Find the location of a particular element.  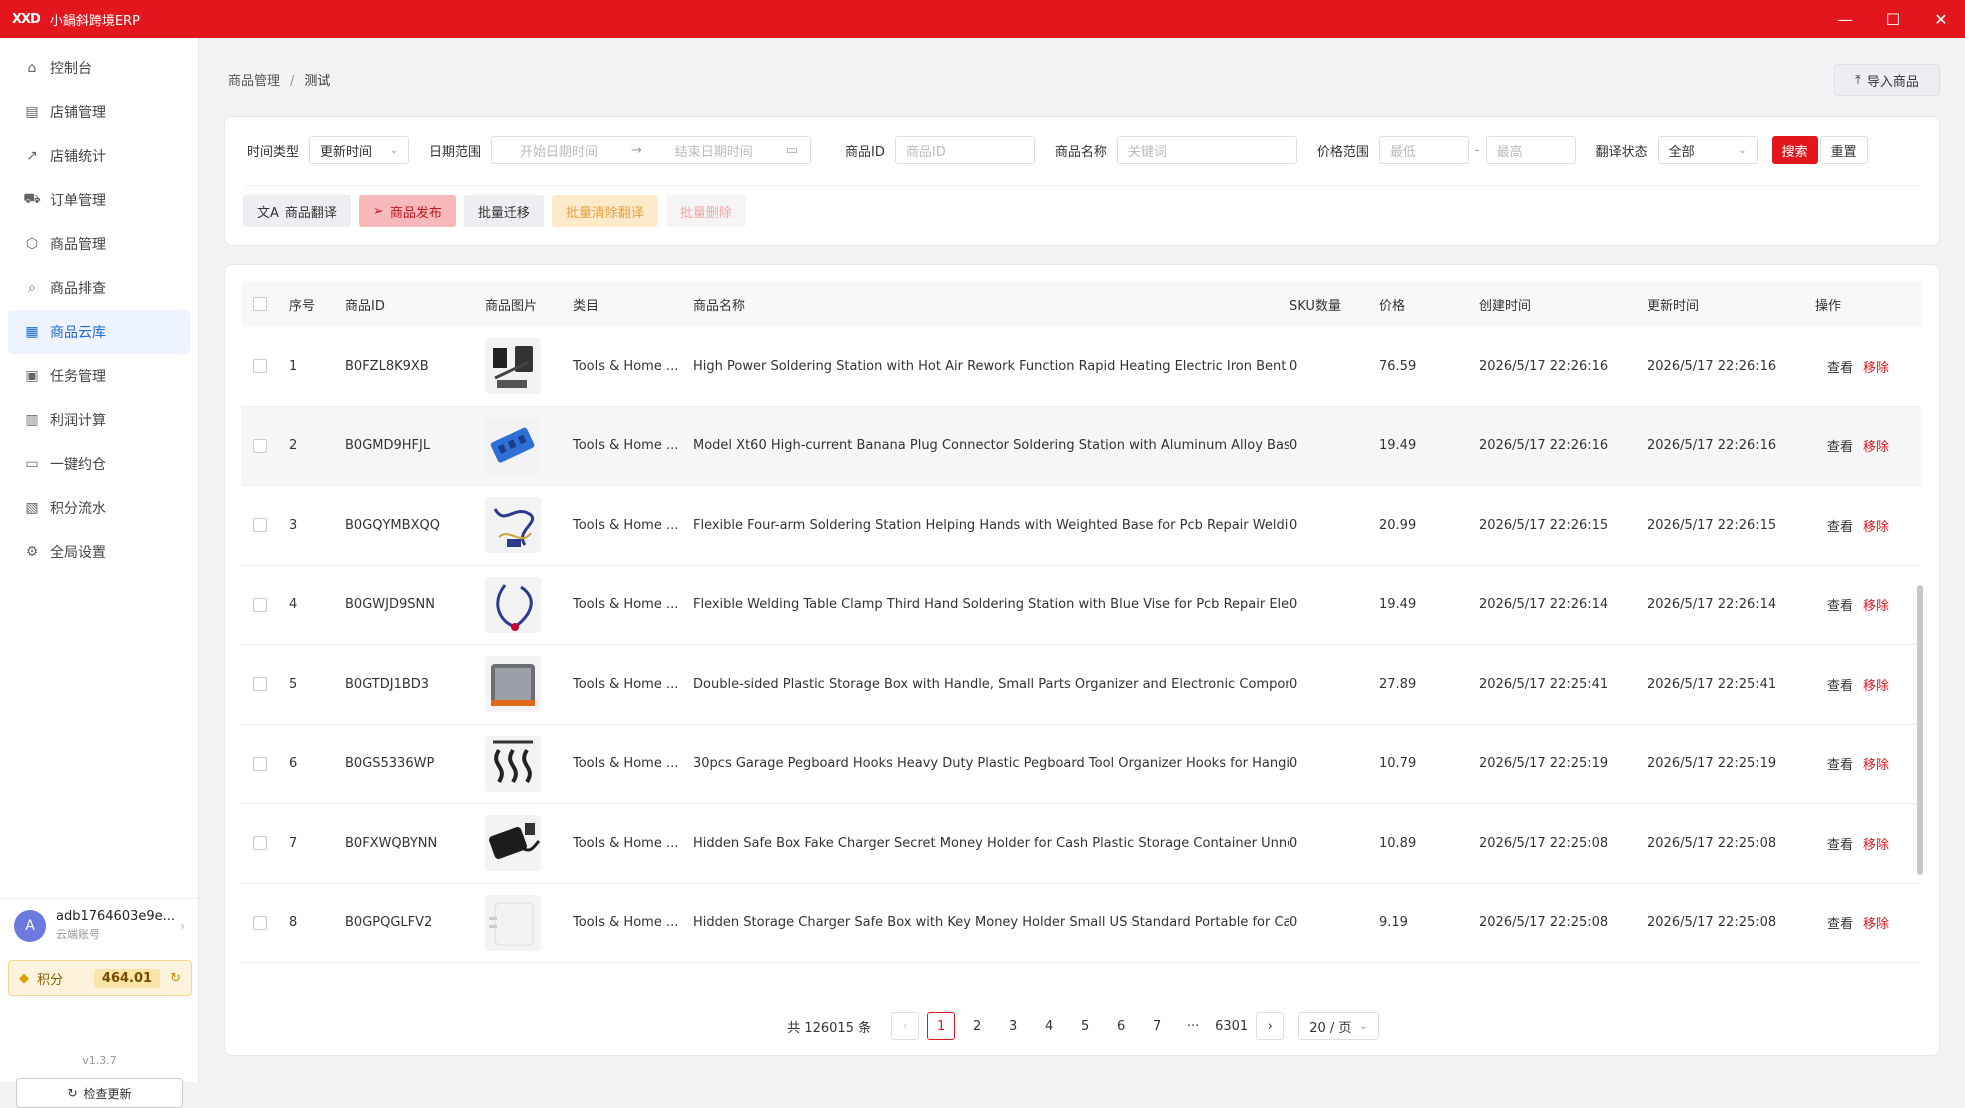

product-image-cell is located at coordinates (529, 445).